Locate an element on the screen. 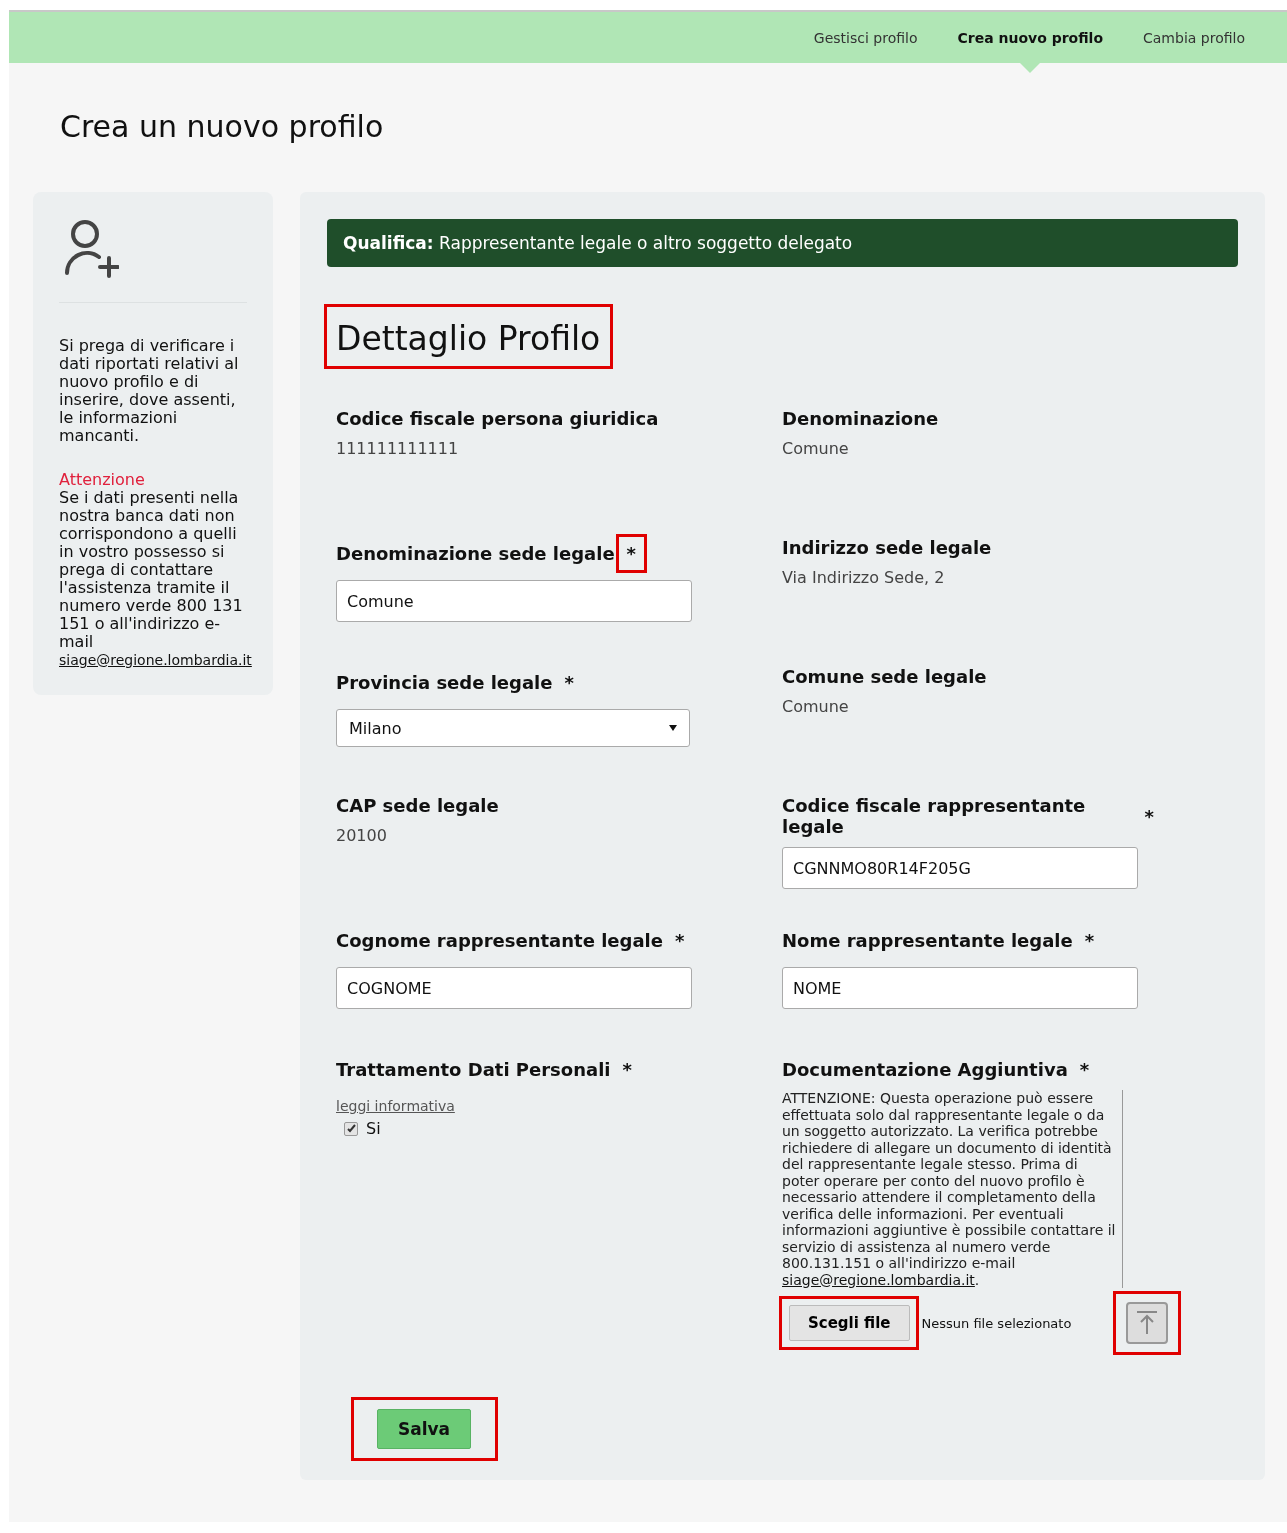  nav-tab: Cambia profilo is located at coordinates (1194, 37).